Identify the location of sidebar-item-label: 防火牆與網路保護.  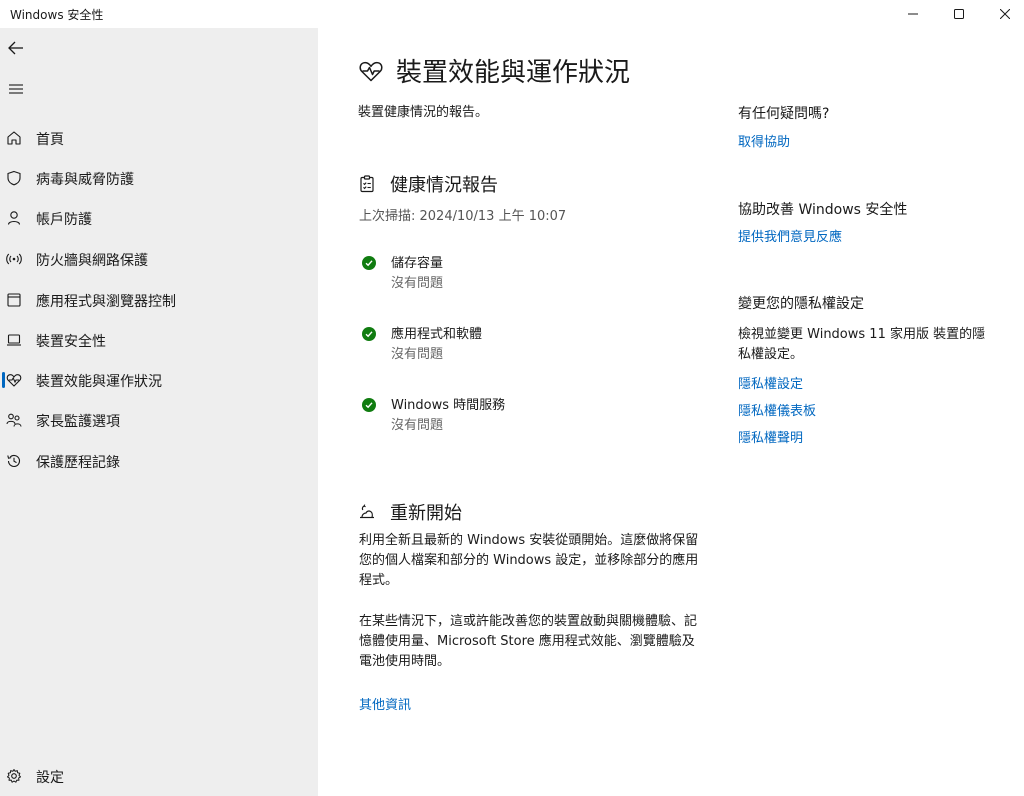
(92, 261).